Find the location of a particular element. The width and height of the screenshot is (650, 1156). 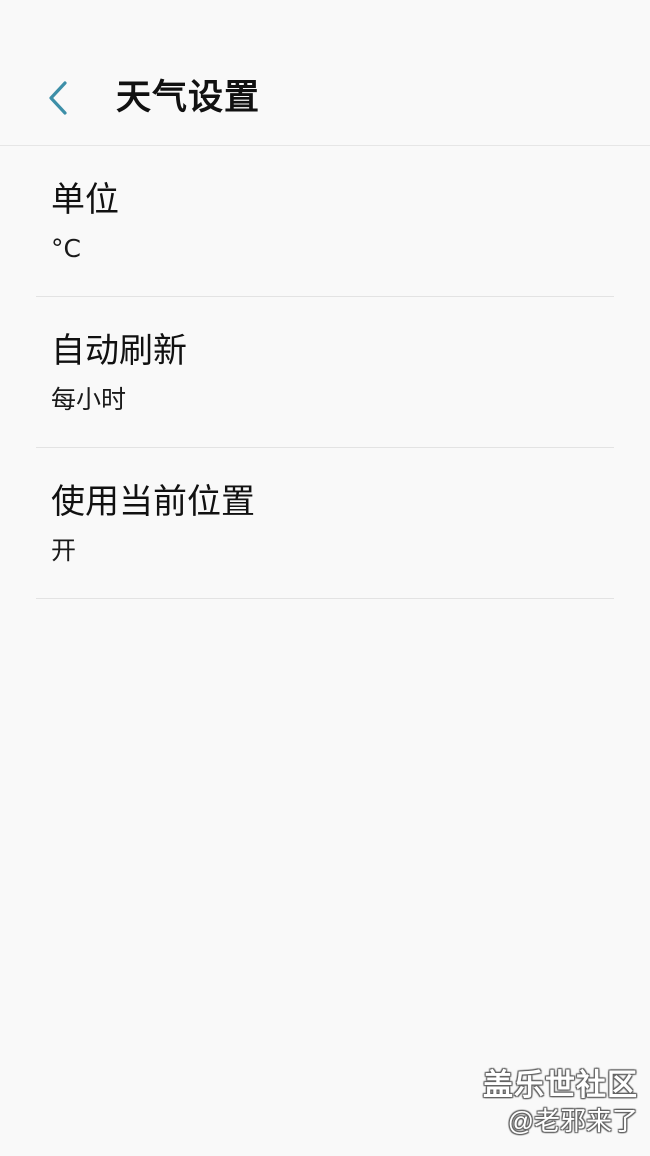

back-button is located at coordinates (58, 98).